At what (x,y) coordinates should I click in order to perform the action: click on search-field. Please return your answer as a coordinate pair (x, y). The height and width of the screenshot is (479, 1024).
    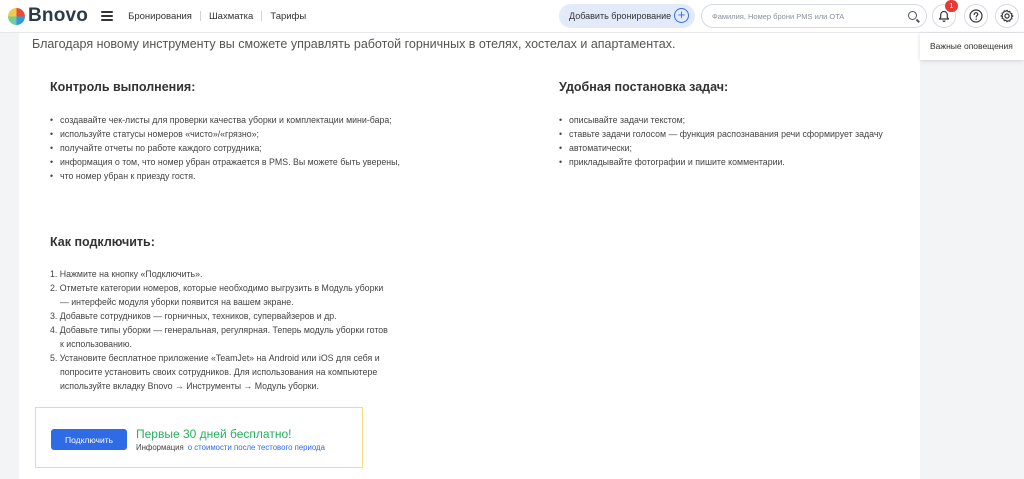
    Looking at the image, I should click on (814, 16).